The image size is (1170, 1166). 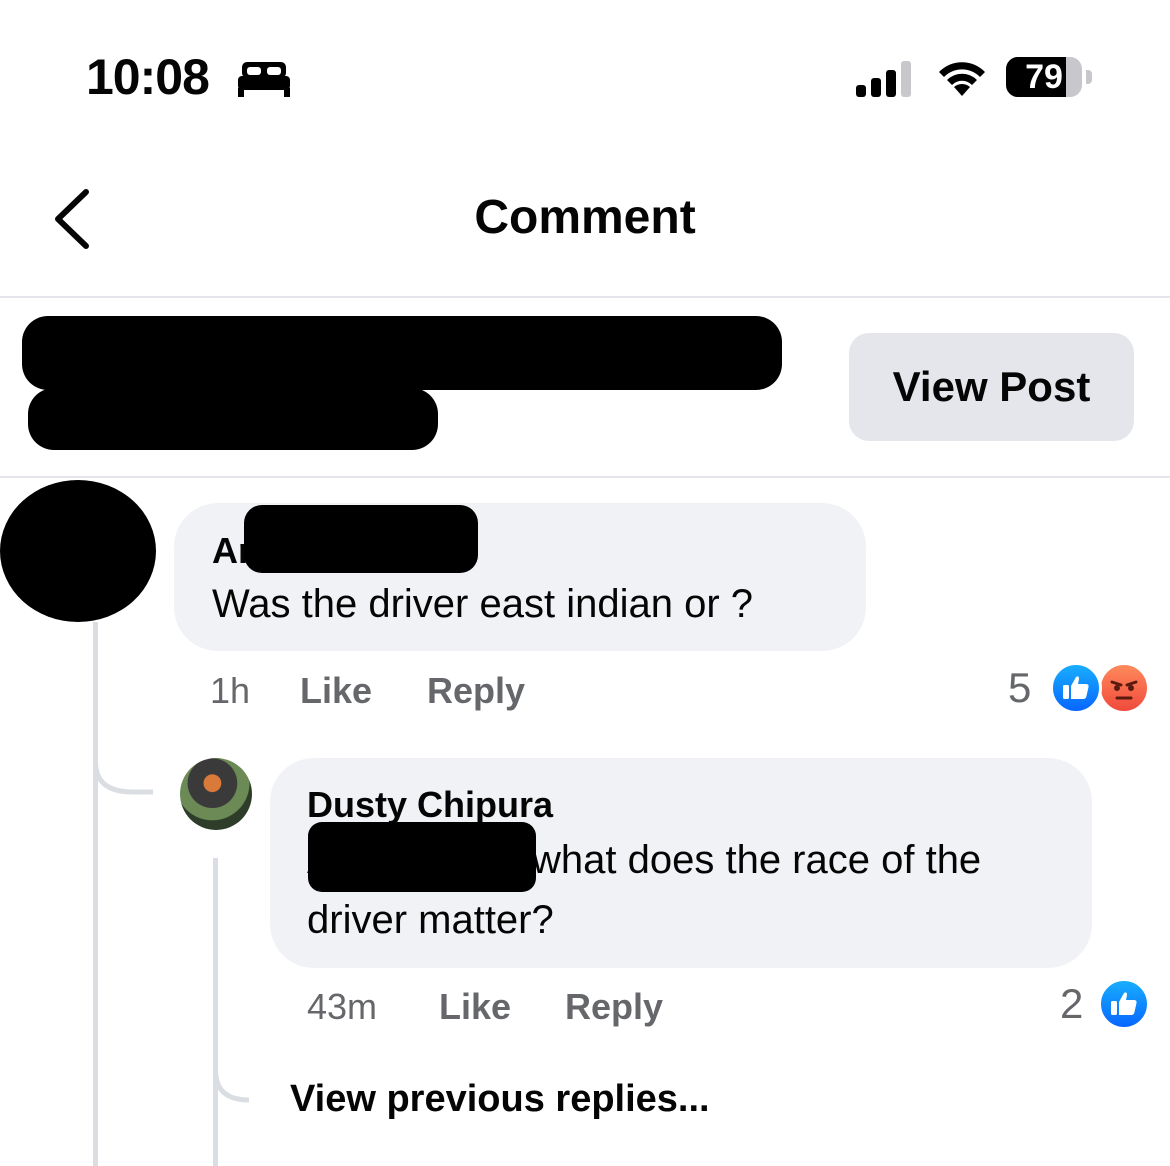 What do you see at coordinates (1071, 1004) in the screenshot?
I see `reaction-count: 2` at bounding box center [1071, 1004].